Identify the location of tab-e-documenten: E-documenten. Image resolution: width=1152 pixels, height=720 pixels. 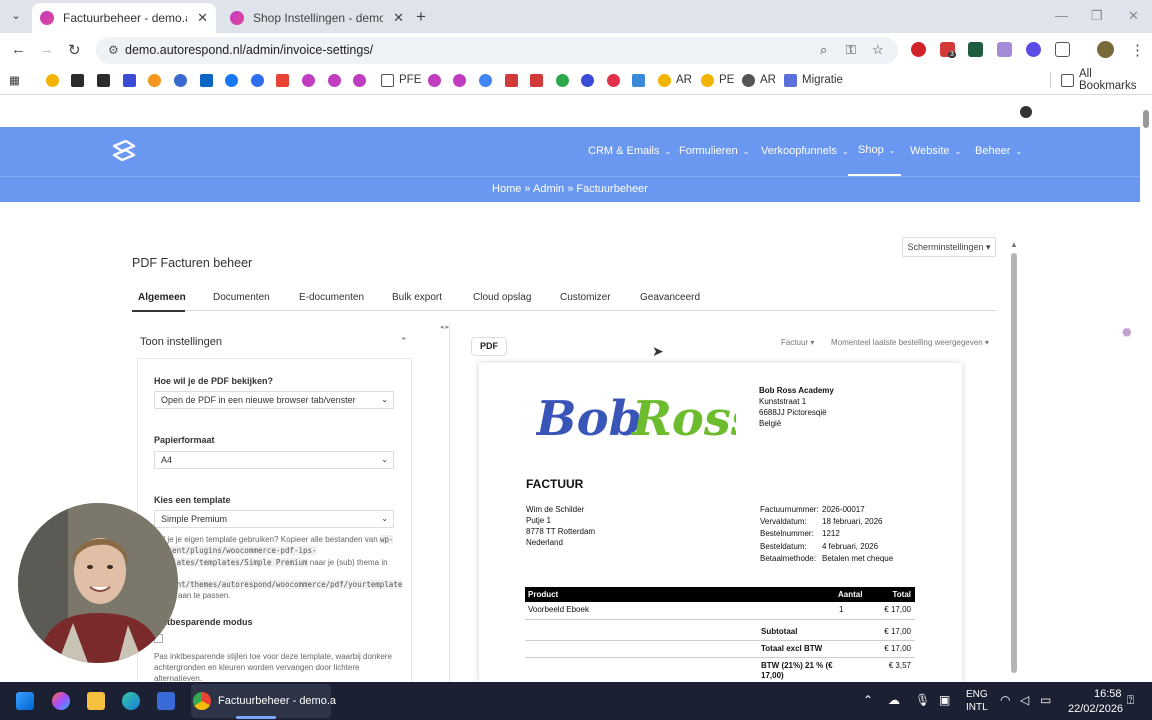
(331, 297).